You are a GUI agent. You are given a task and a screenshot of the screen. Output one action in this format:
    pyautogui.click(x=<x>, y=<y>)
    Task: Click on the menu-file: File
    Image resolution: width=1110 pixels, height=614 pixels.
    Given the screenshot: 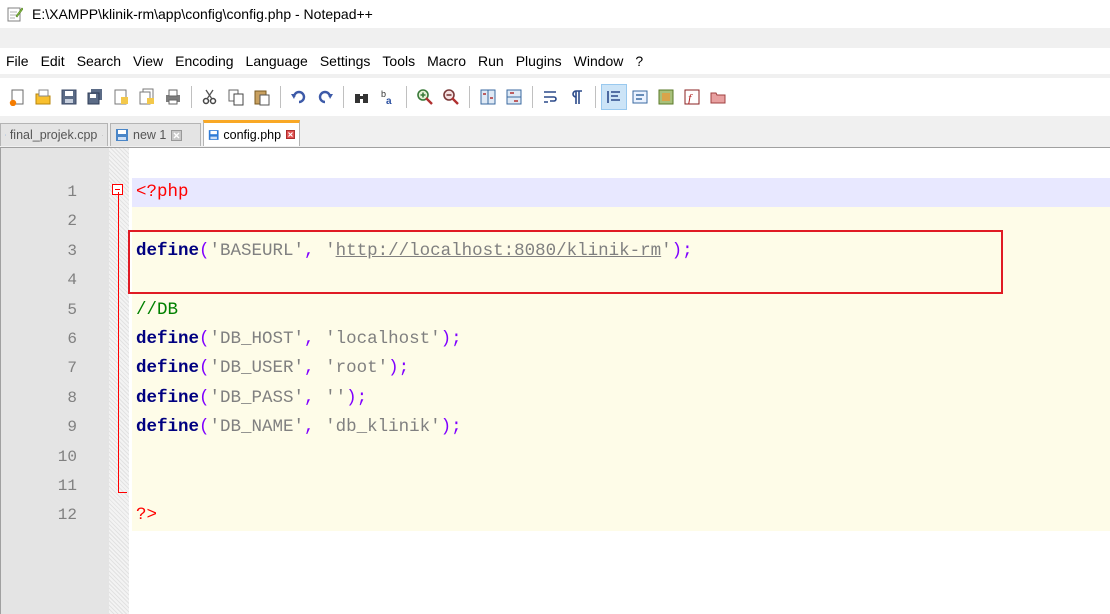 What is the action you would take?
    pyautogui.click(x=17, y=61)
    